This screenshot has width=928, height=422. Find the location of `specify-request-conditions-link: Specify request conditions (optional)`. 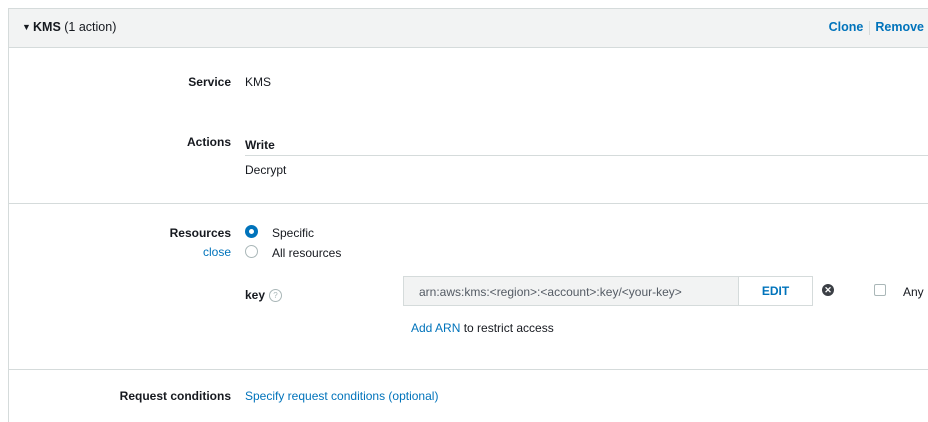

specify-request-conditions-link: Specify request conditions (optional) is located at coordinates (341, 396).